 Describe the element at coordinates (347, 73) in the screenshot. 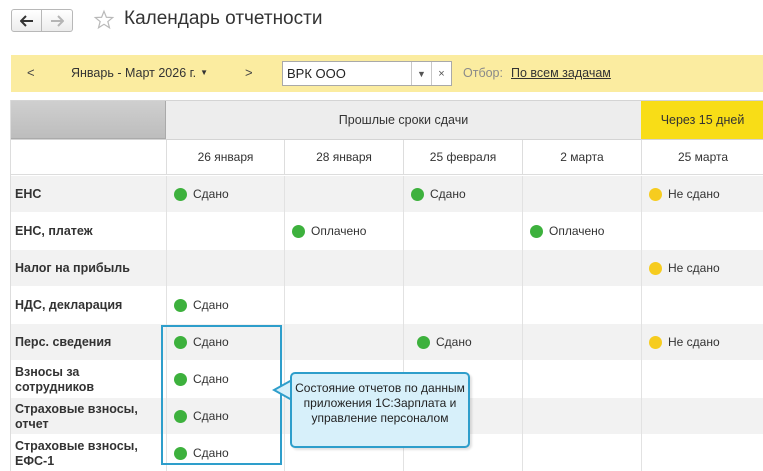

I see `organization-input: ВРК ООО` at that location.